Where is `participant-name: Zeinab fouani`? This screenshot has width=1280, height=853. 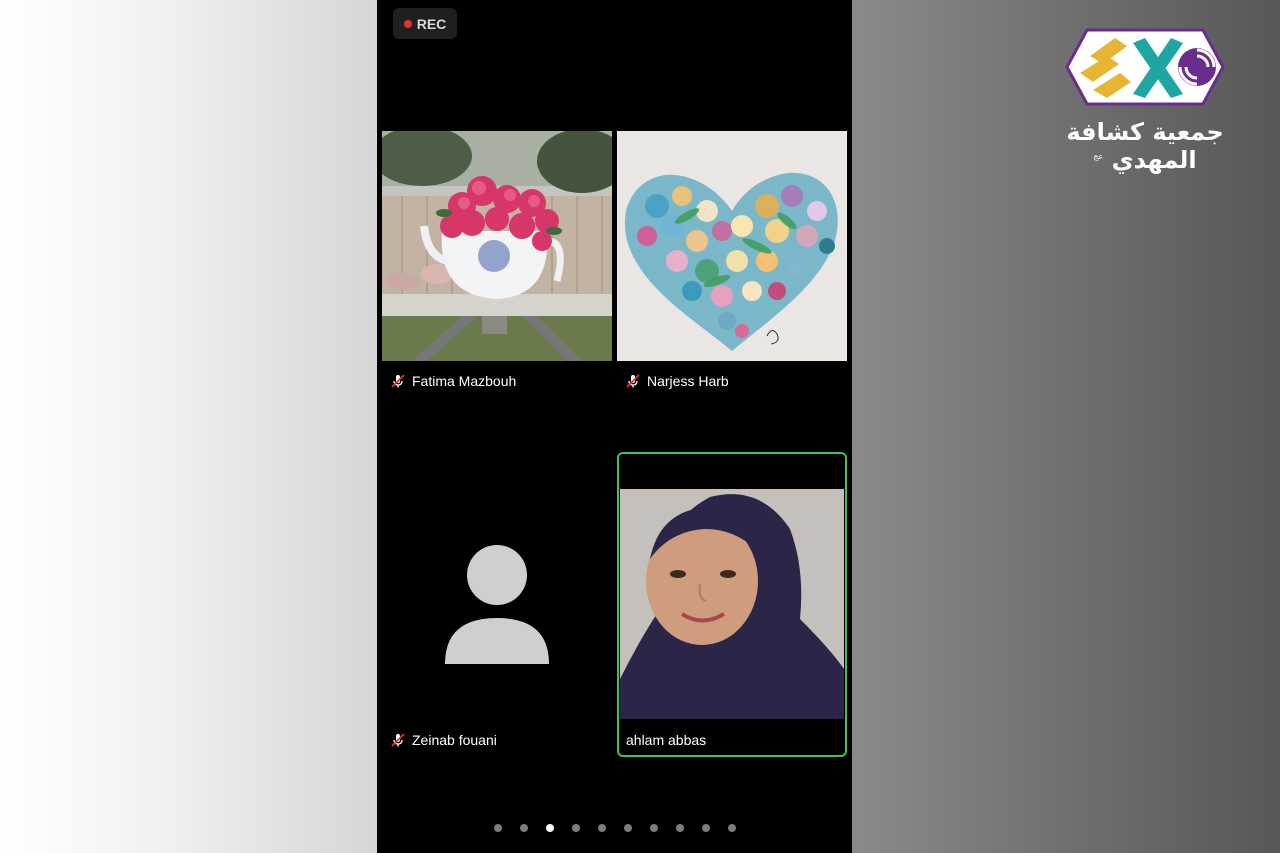 participant-name: Zeinab fouani is located at coordinates (454, 740).